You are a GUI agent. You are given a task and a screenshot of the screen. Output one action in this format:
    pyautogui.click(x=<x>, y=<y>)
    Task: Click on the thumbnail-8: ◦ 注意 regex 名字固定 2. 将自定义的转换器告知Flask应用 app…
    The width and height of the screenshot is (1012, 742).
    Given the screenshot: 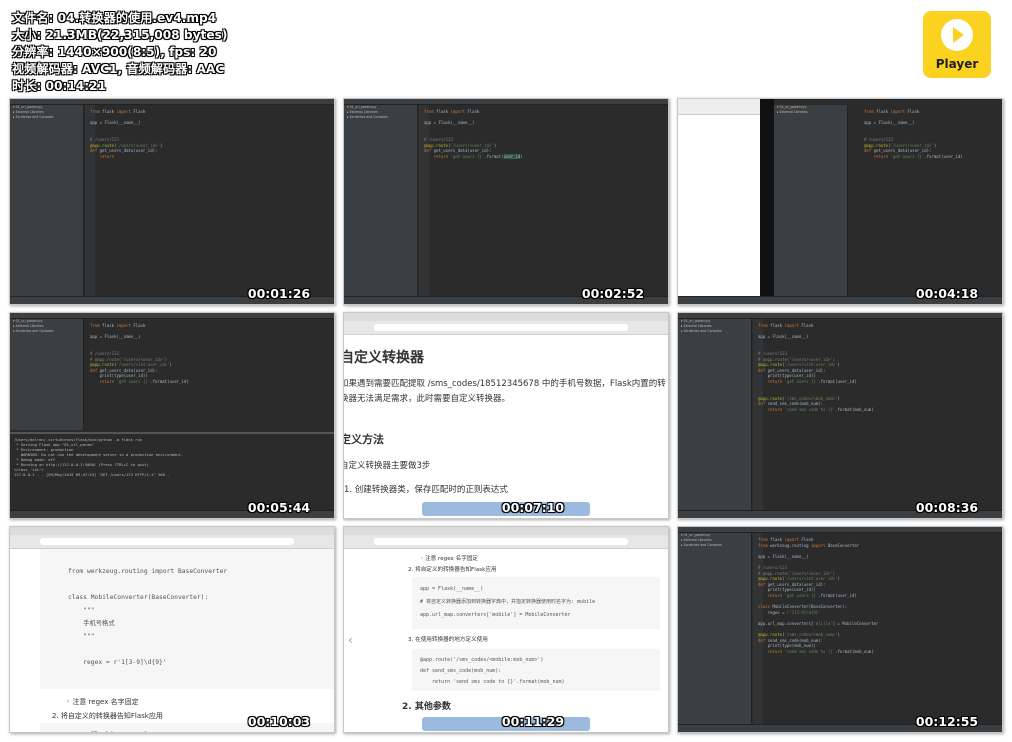 What is the action you would take?
    pyautogui.click(x=506, y=629)
    